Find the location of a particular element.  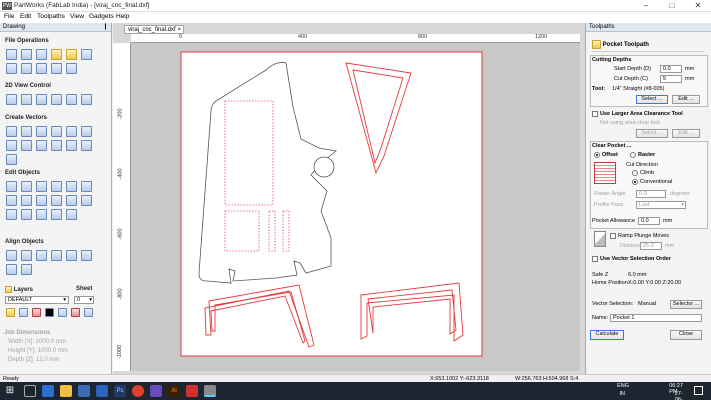

trim-icon is located at coordinates (86, 200).